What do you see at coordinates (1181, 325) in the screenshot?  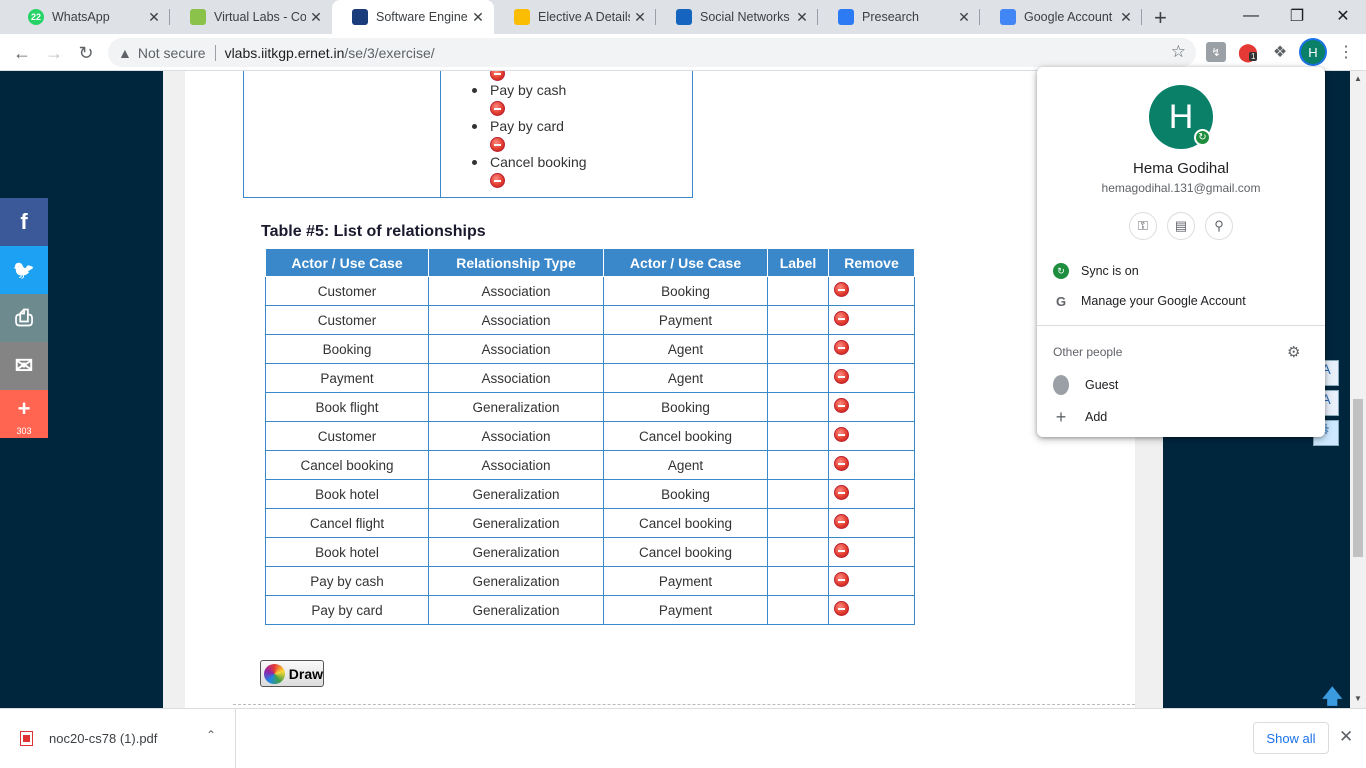 I see `menu-divider` at bounding box center [1181, 325].